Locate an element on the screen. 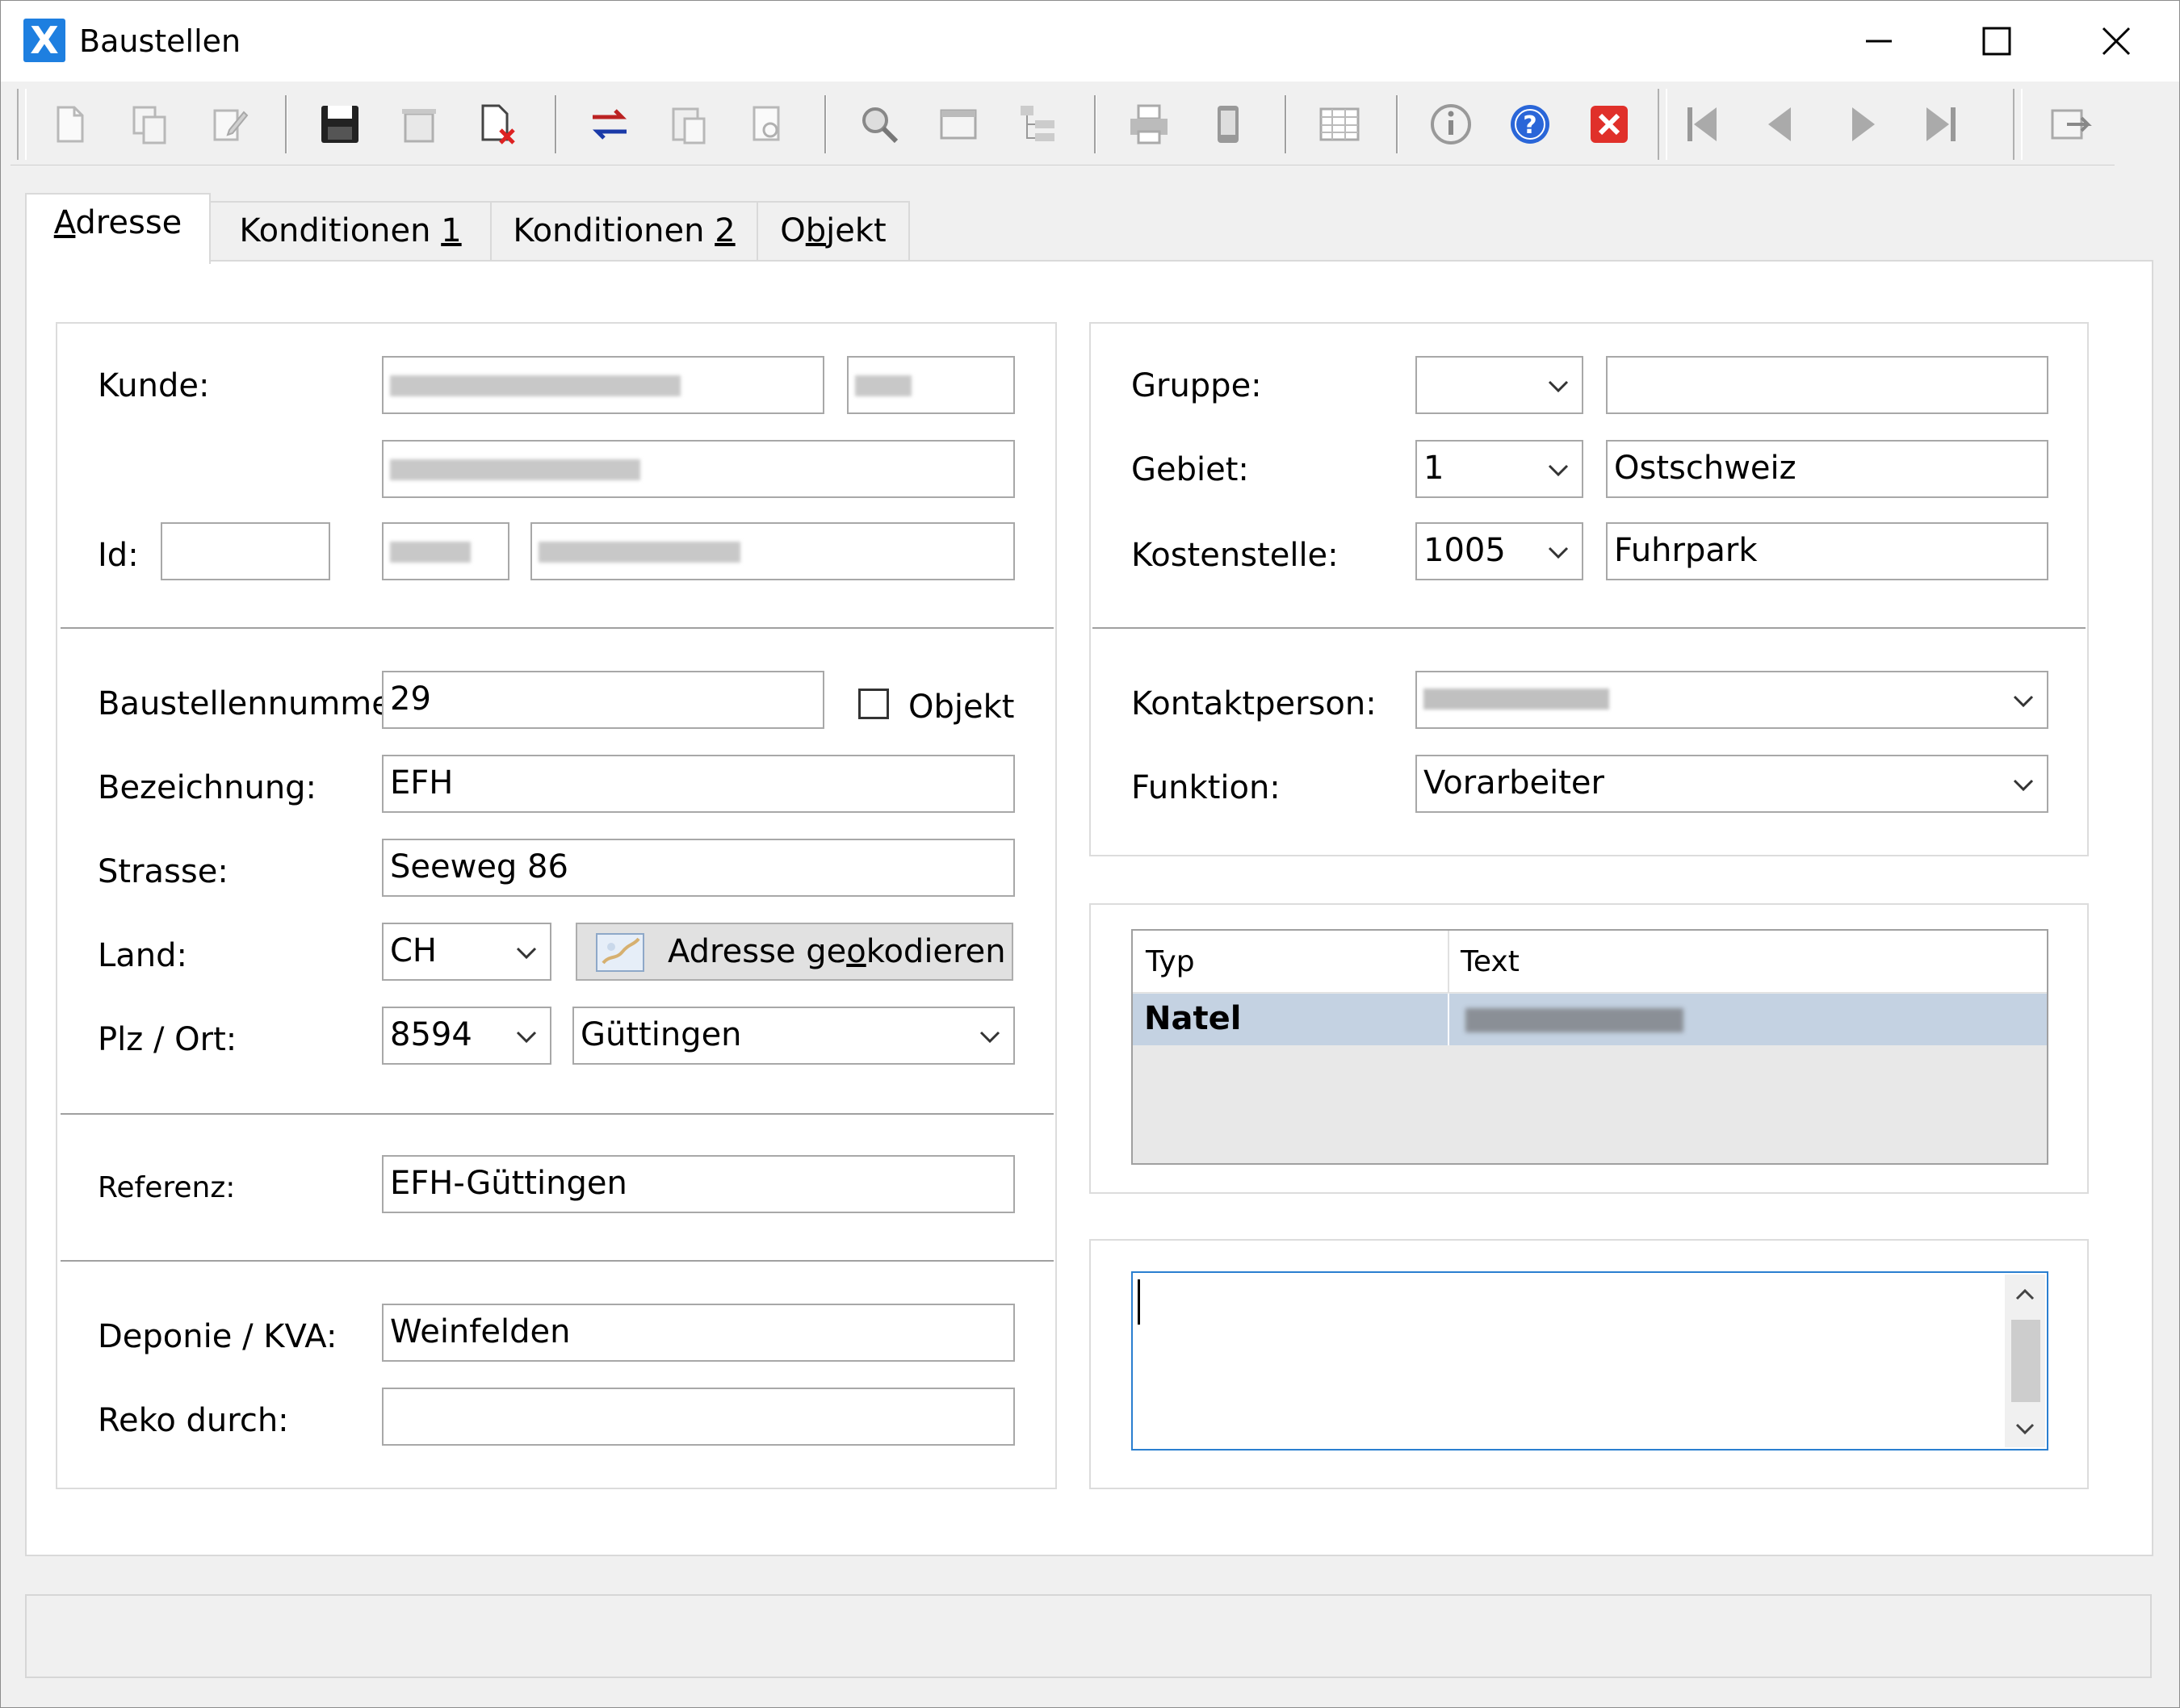 The image size is (2180, 1708). last-icon is located at coordinates (1941, 124).